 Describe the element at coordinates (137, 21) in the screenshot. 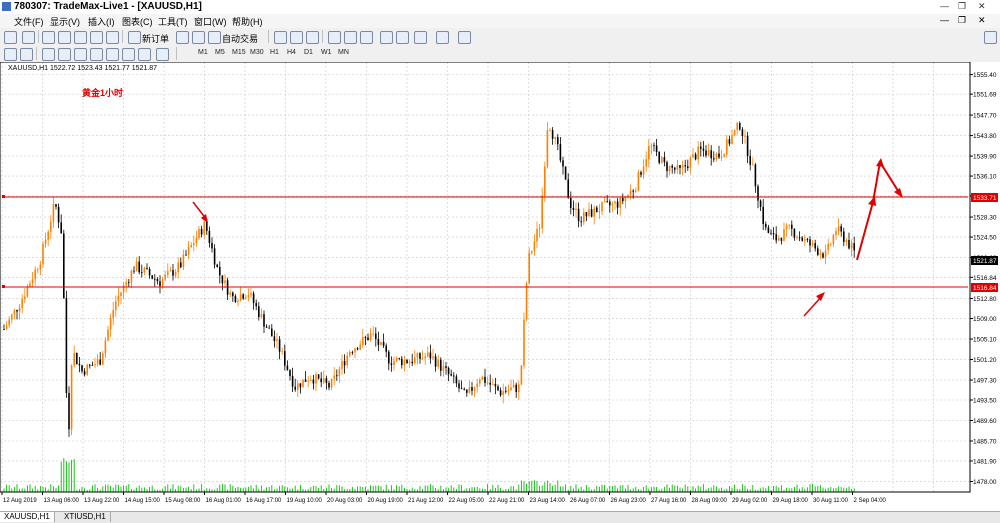

I see `menu-charts: 图表(C)` at that location.